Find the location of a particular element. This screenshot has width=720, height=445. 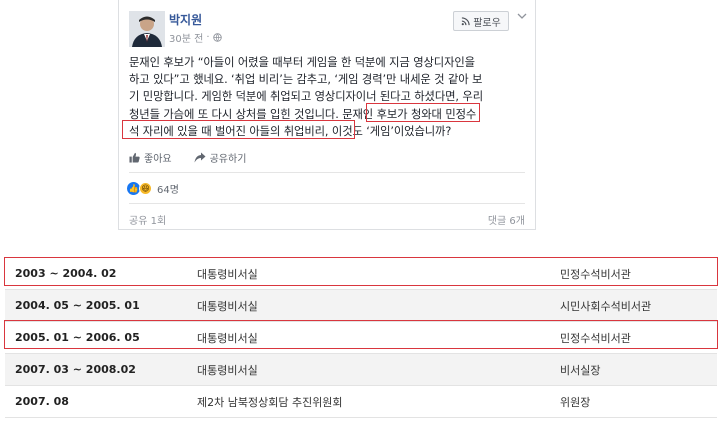

rss-icon is located at coordinates (465, 20).